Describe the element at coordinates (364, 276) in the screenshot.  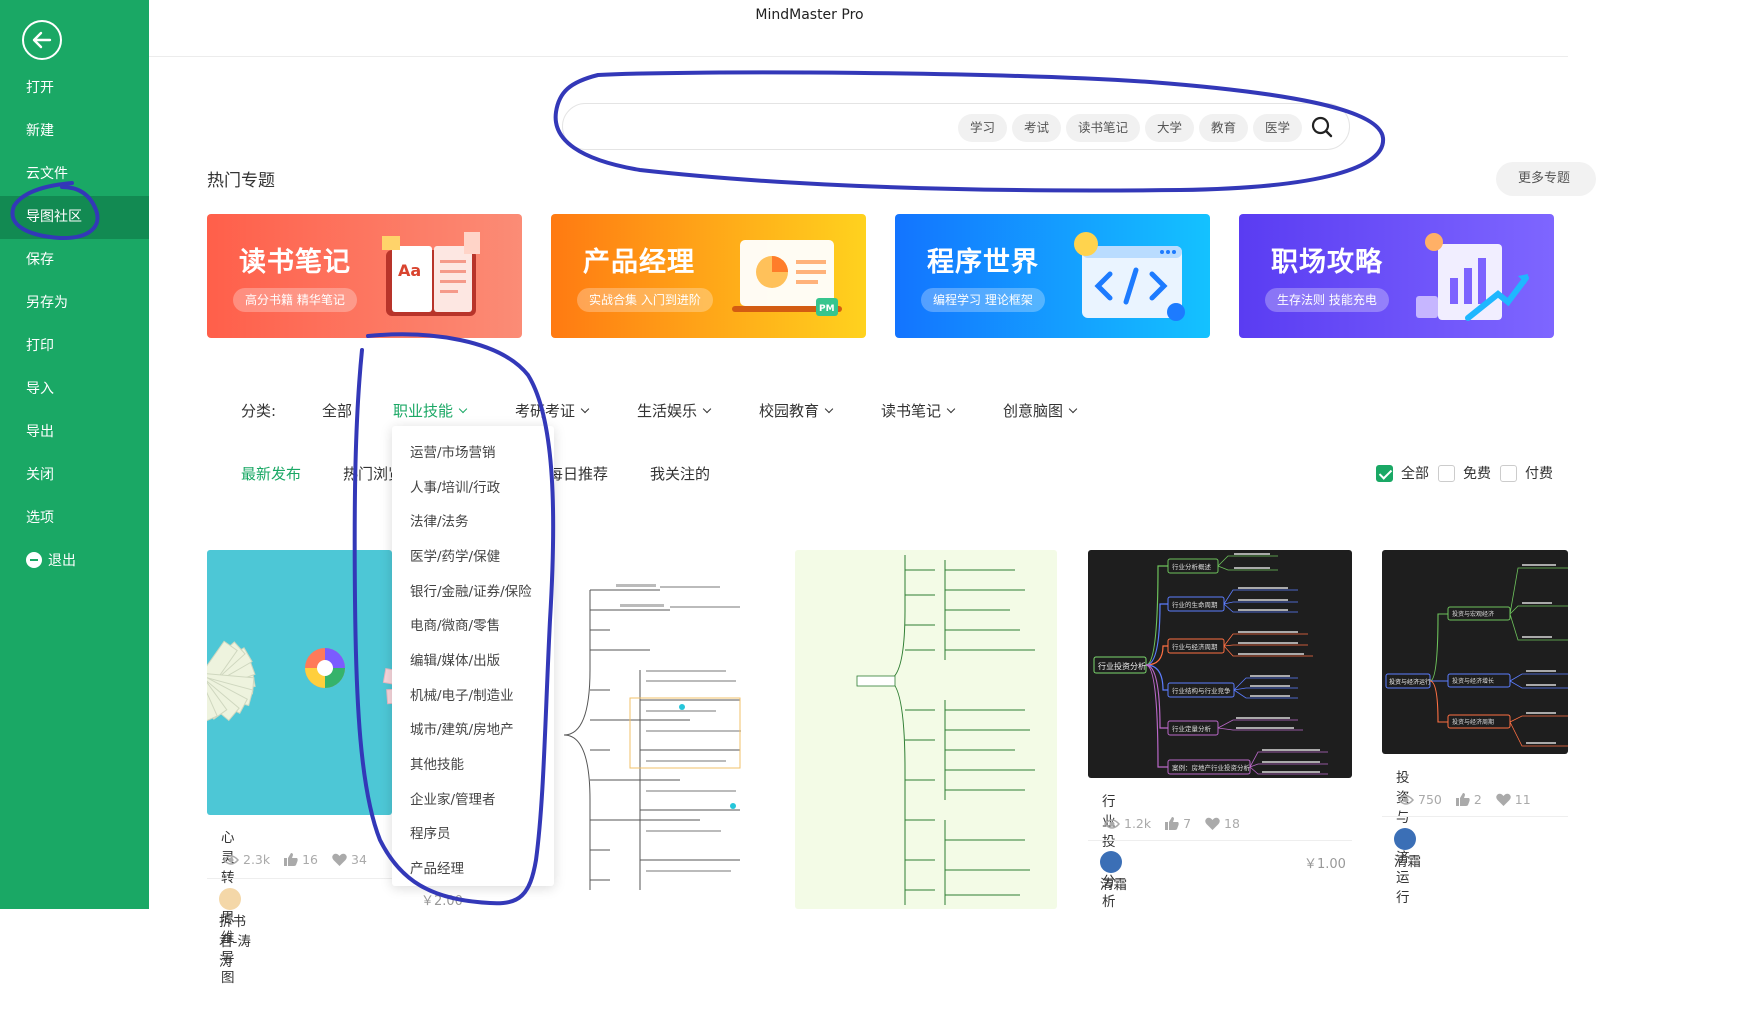
I see `banner-reading-notes: 读书笔记 高分书籍 精华笔记 Aa` at that location.